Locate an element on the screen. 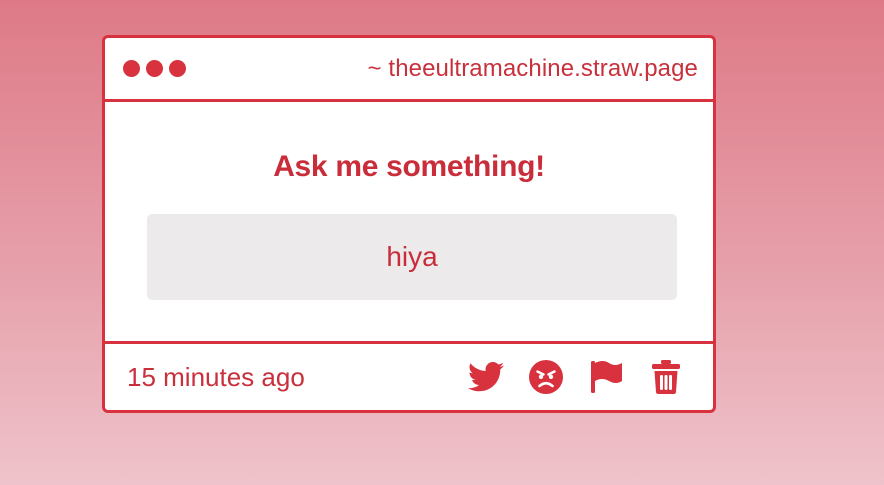  timestamp: 15 minutes ago is located at coordinates (216, 376).